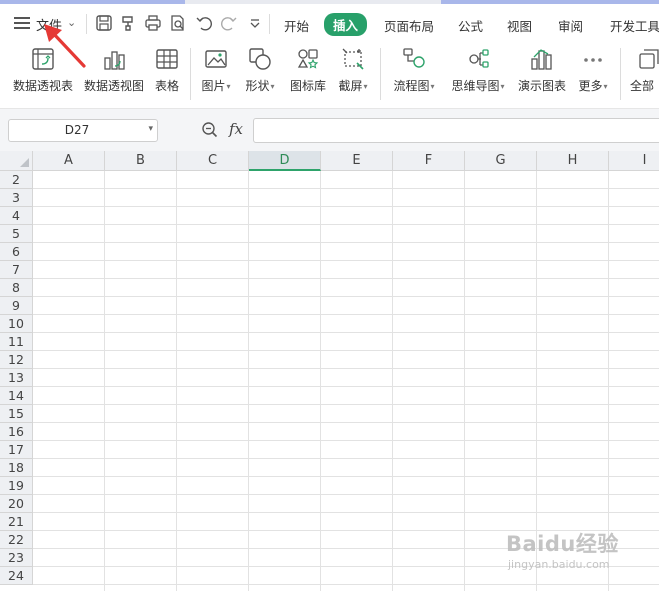  Describe the element at coordinates (414, 86) in the screenshot. I see `ribbon-label: 流程图▾` at that location.